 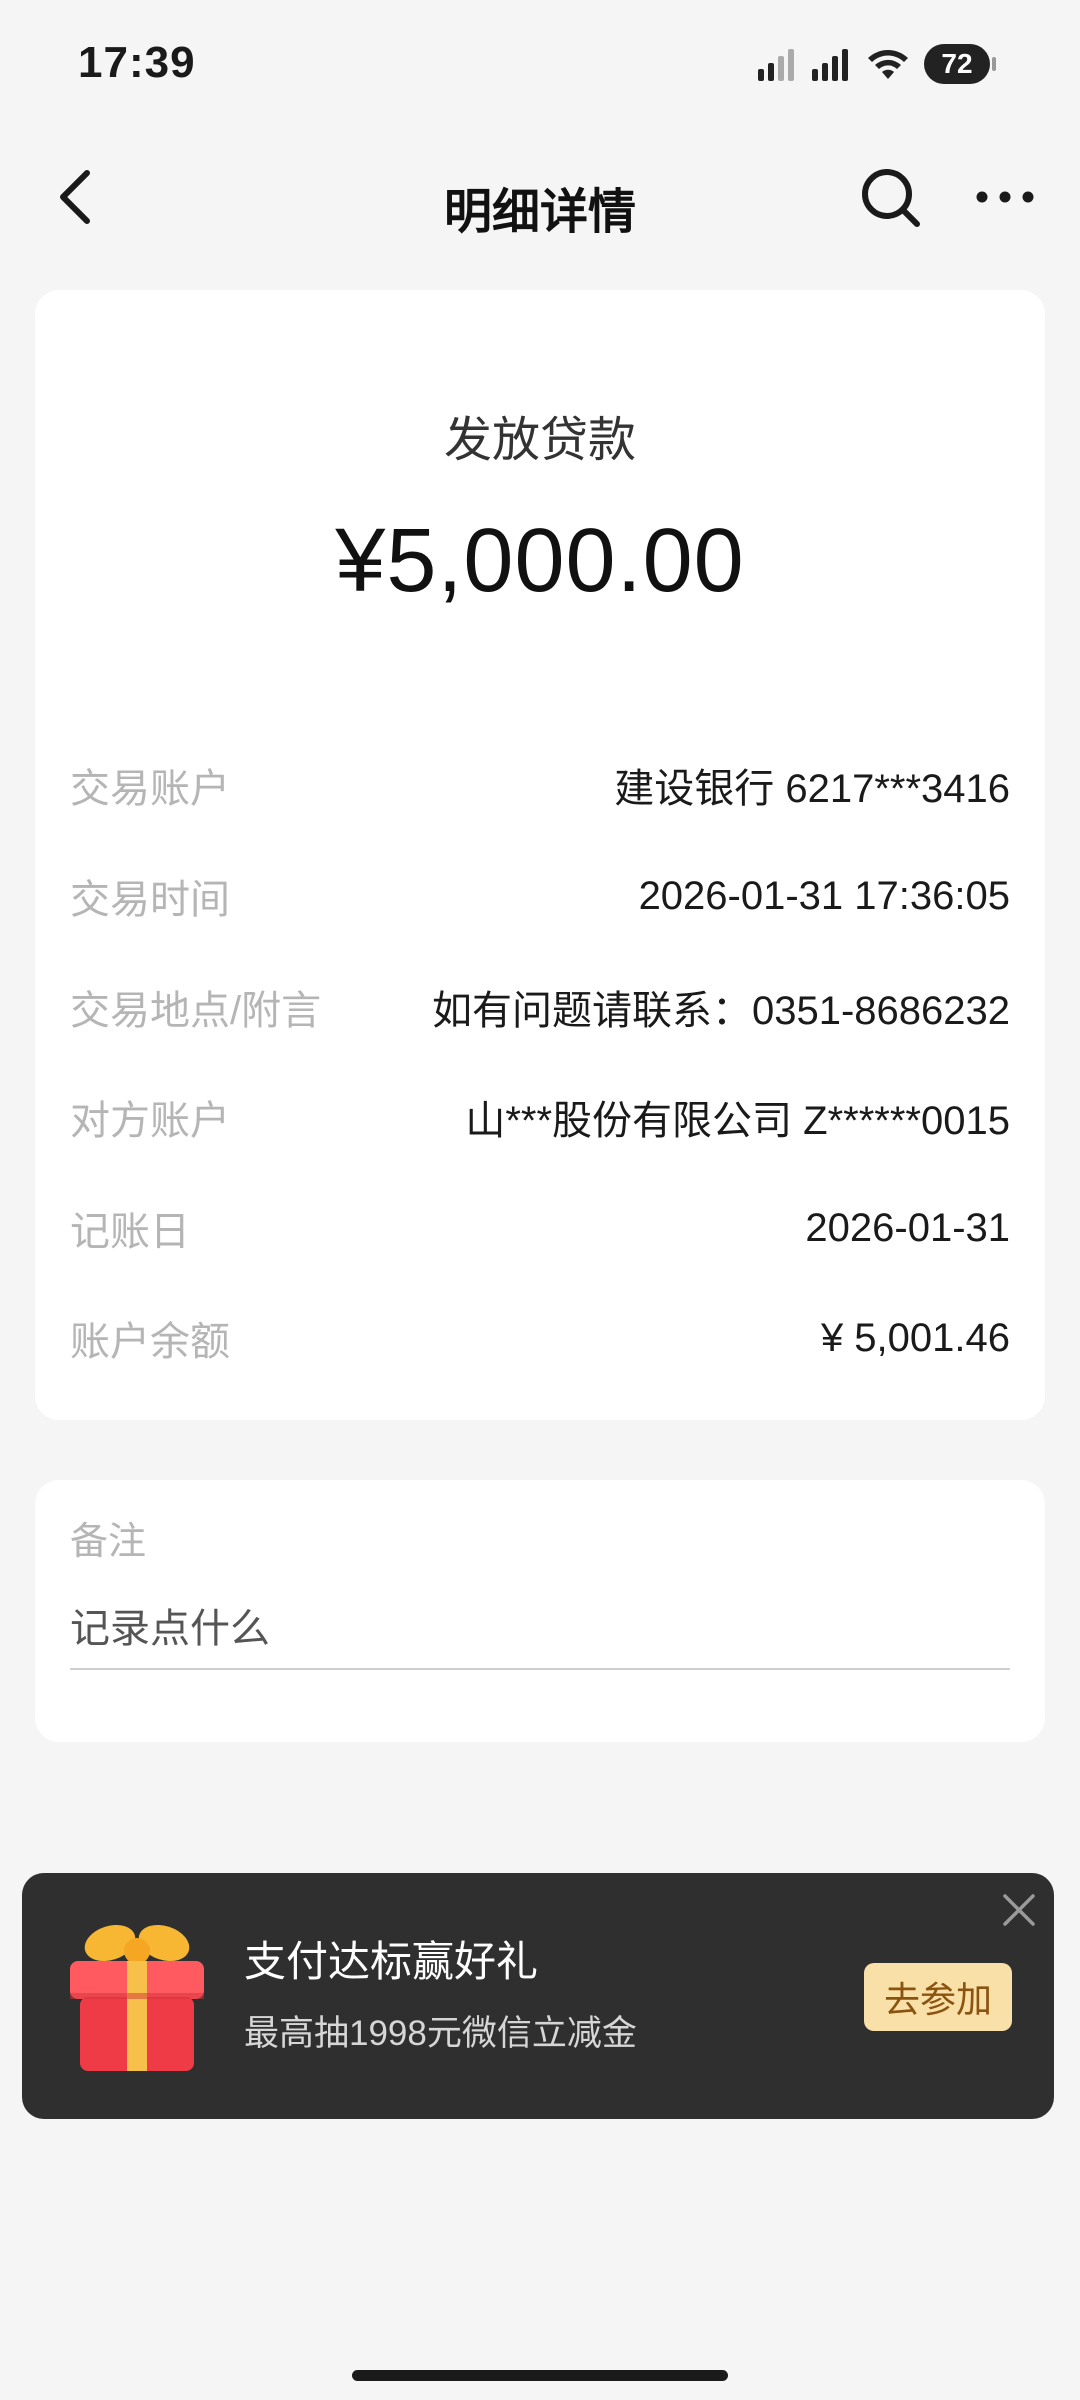 I want to click on detail-row-posting-date: 记账日 2026-01-31, so click(x=540, y=1228).